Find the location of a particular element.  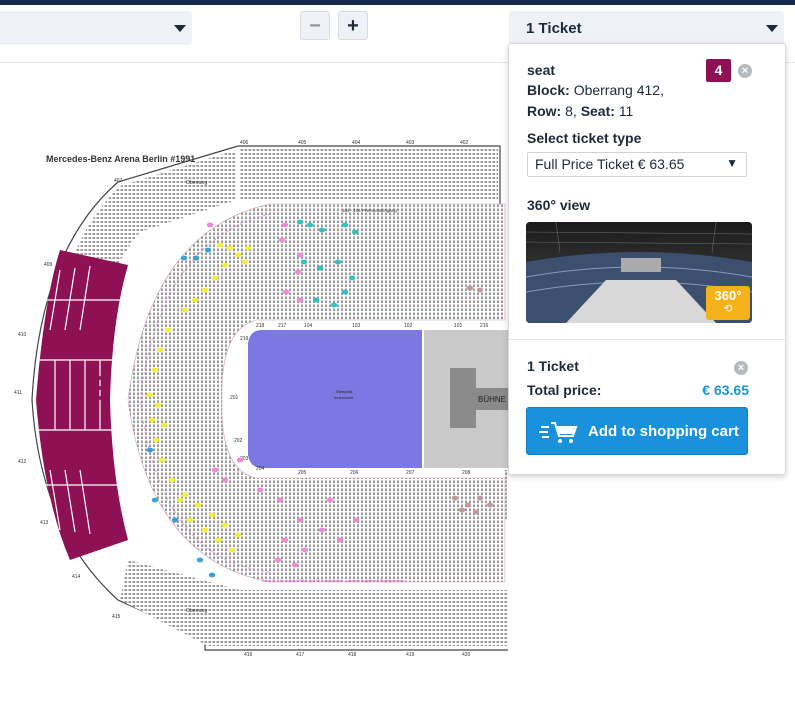

ticket-type-select: Full Price Ticket € 63.65 ▼ is located at coordinates (637, 164).